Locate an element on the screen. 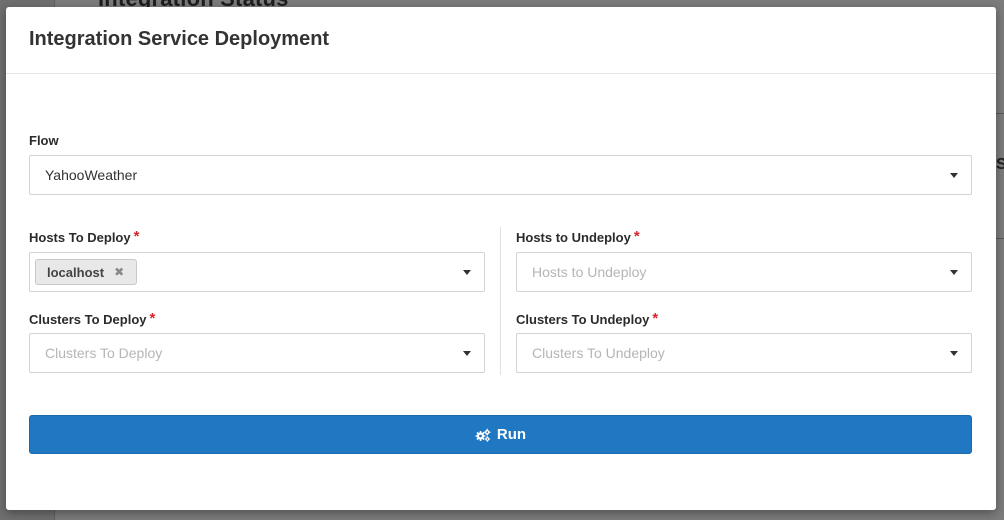  hosts-to-deploy-label: Hosts To Deploy * is located at coordinates (84, 237).